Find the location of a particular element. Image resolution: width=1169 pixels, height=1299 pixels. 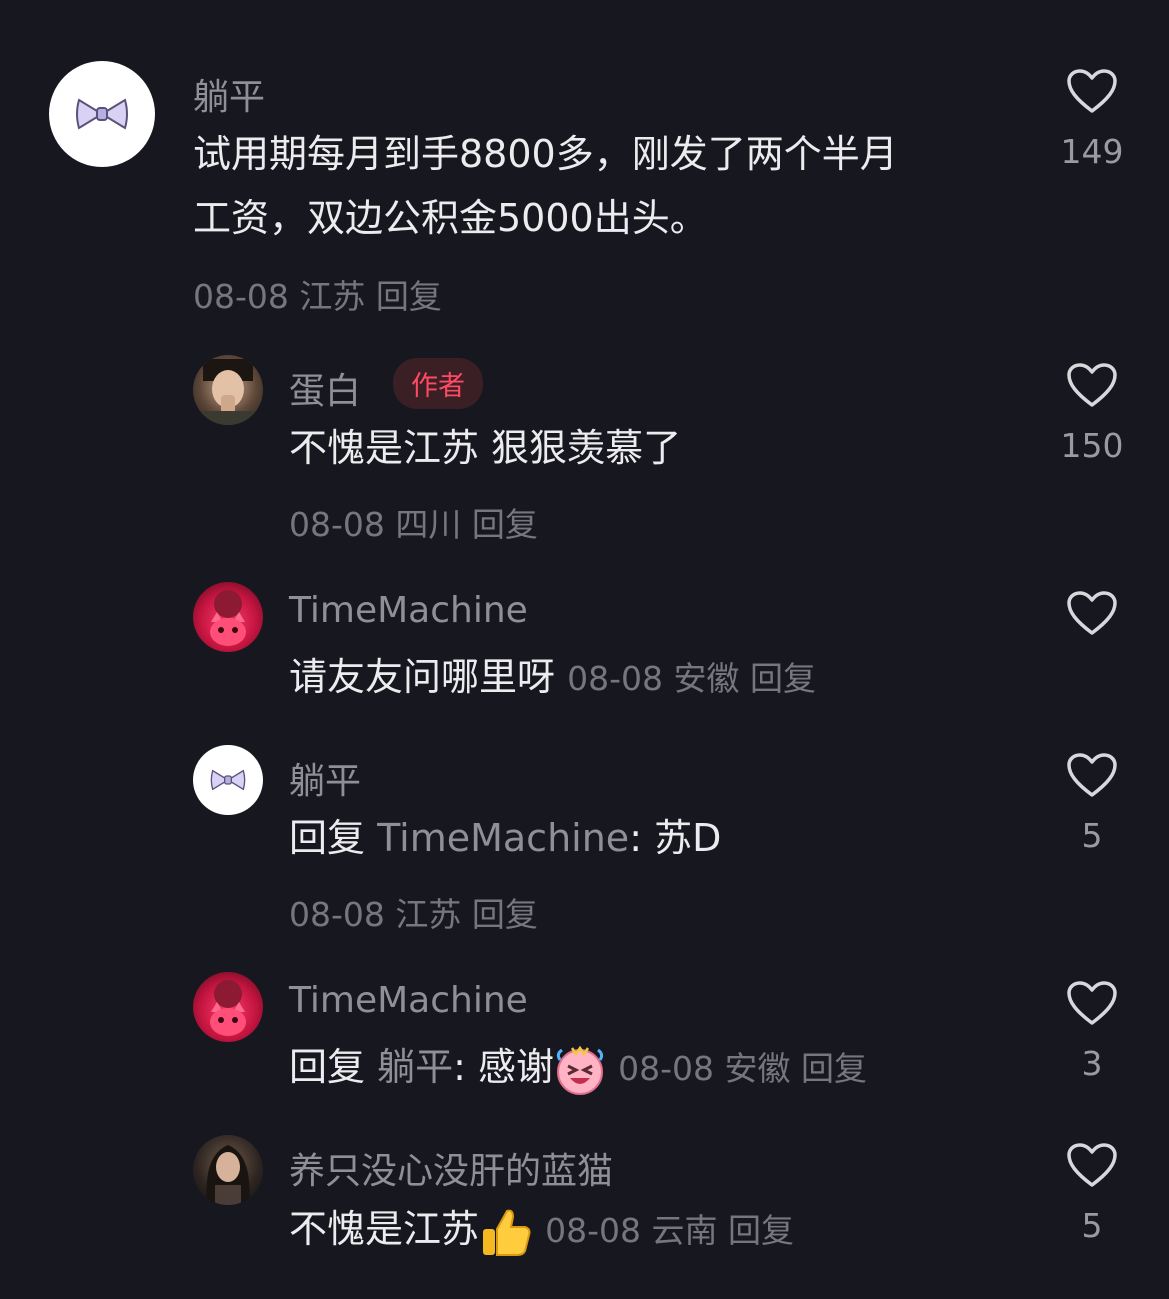

comment-text-content: 请友友问哪里呀 is located at coordinates (422, 677).